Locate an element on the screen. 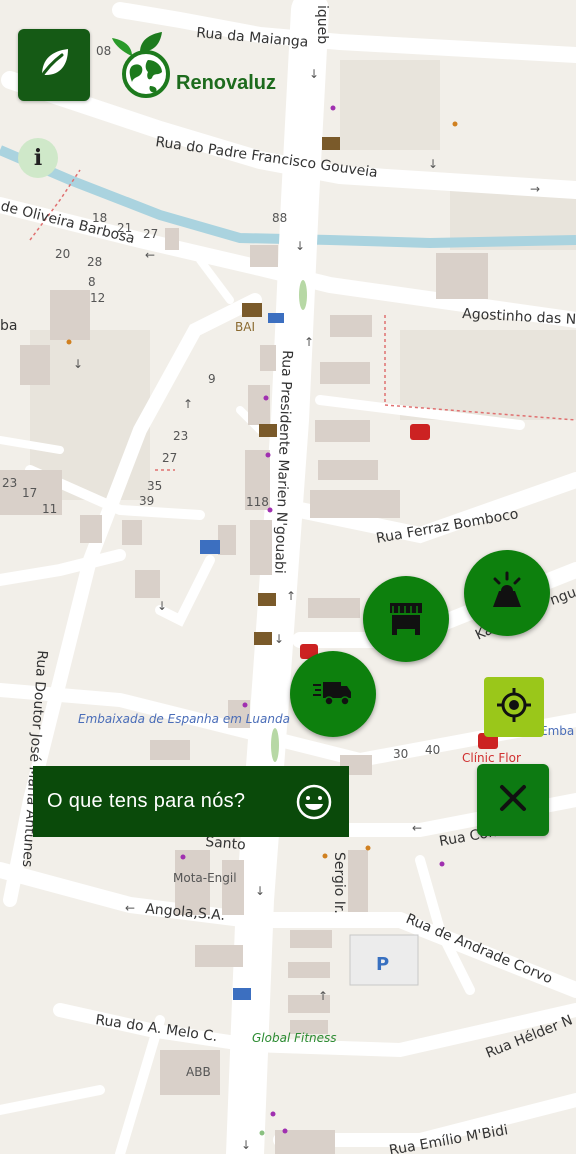 The image size is (576, 1154). close-menu-button is located at coordinates (513, 800).